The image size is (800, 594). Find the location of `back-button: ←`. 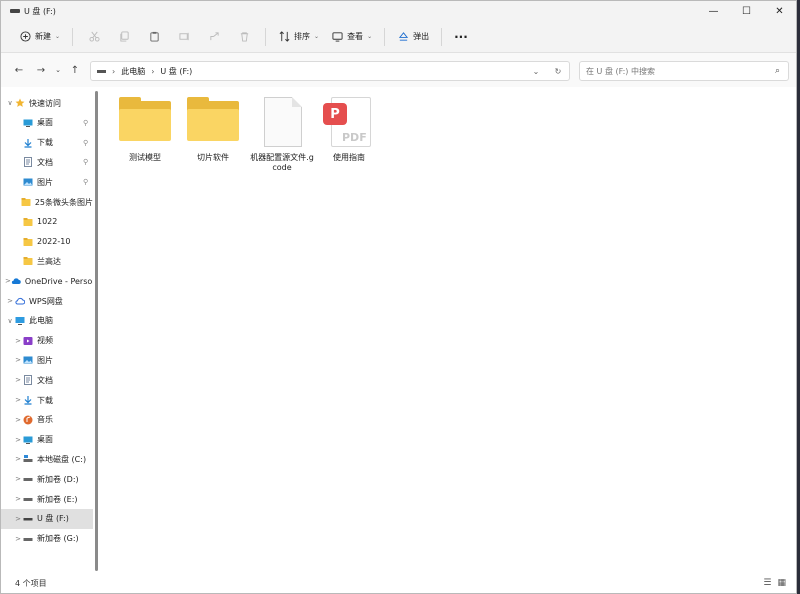

back-button: ← is located at coordinates (19, 70).